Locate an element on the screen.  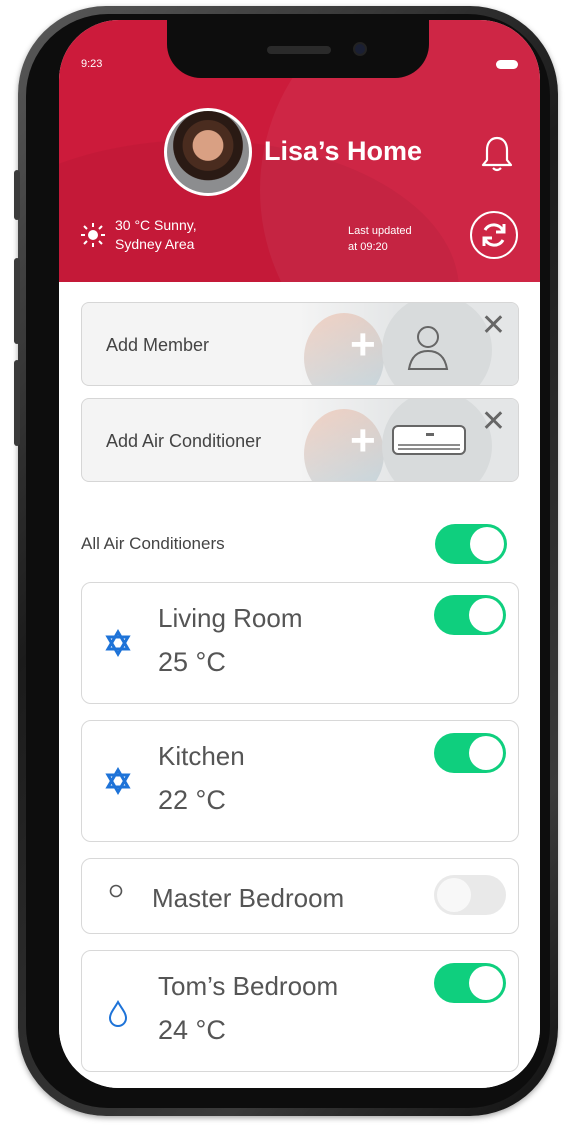
add-member-label: Add Member is located at coordinates (158, 345).